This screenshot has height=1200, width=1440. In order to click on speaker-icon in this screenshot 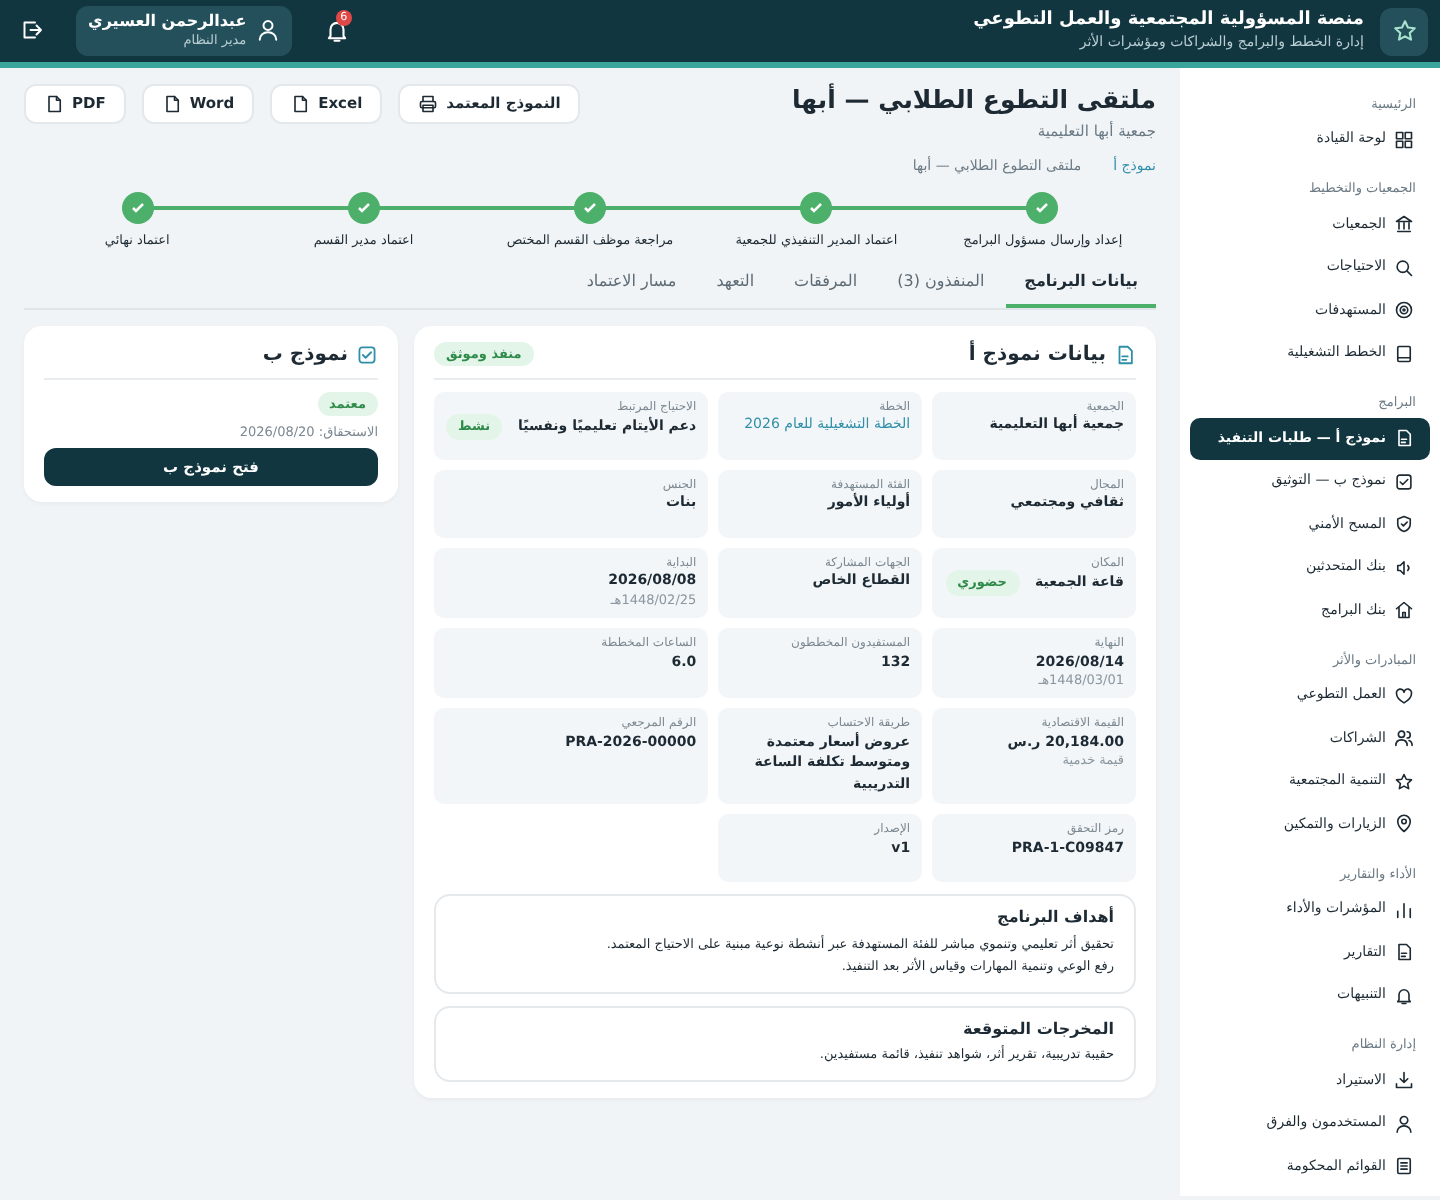, I will do `click(1404, 567)`.